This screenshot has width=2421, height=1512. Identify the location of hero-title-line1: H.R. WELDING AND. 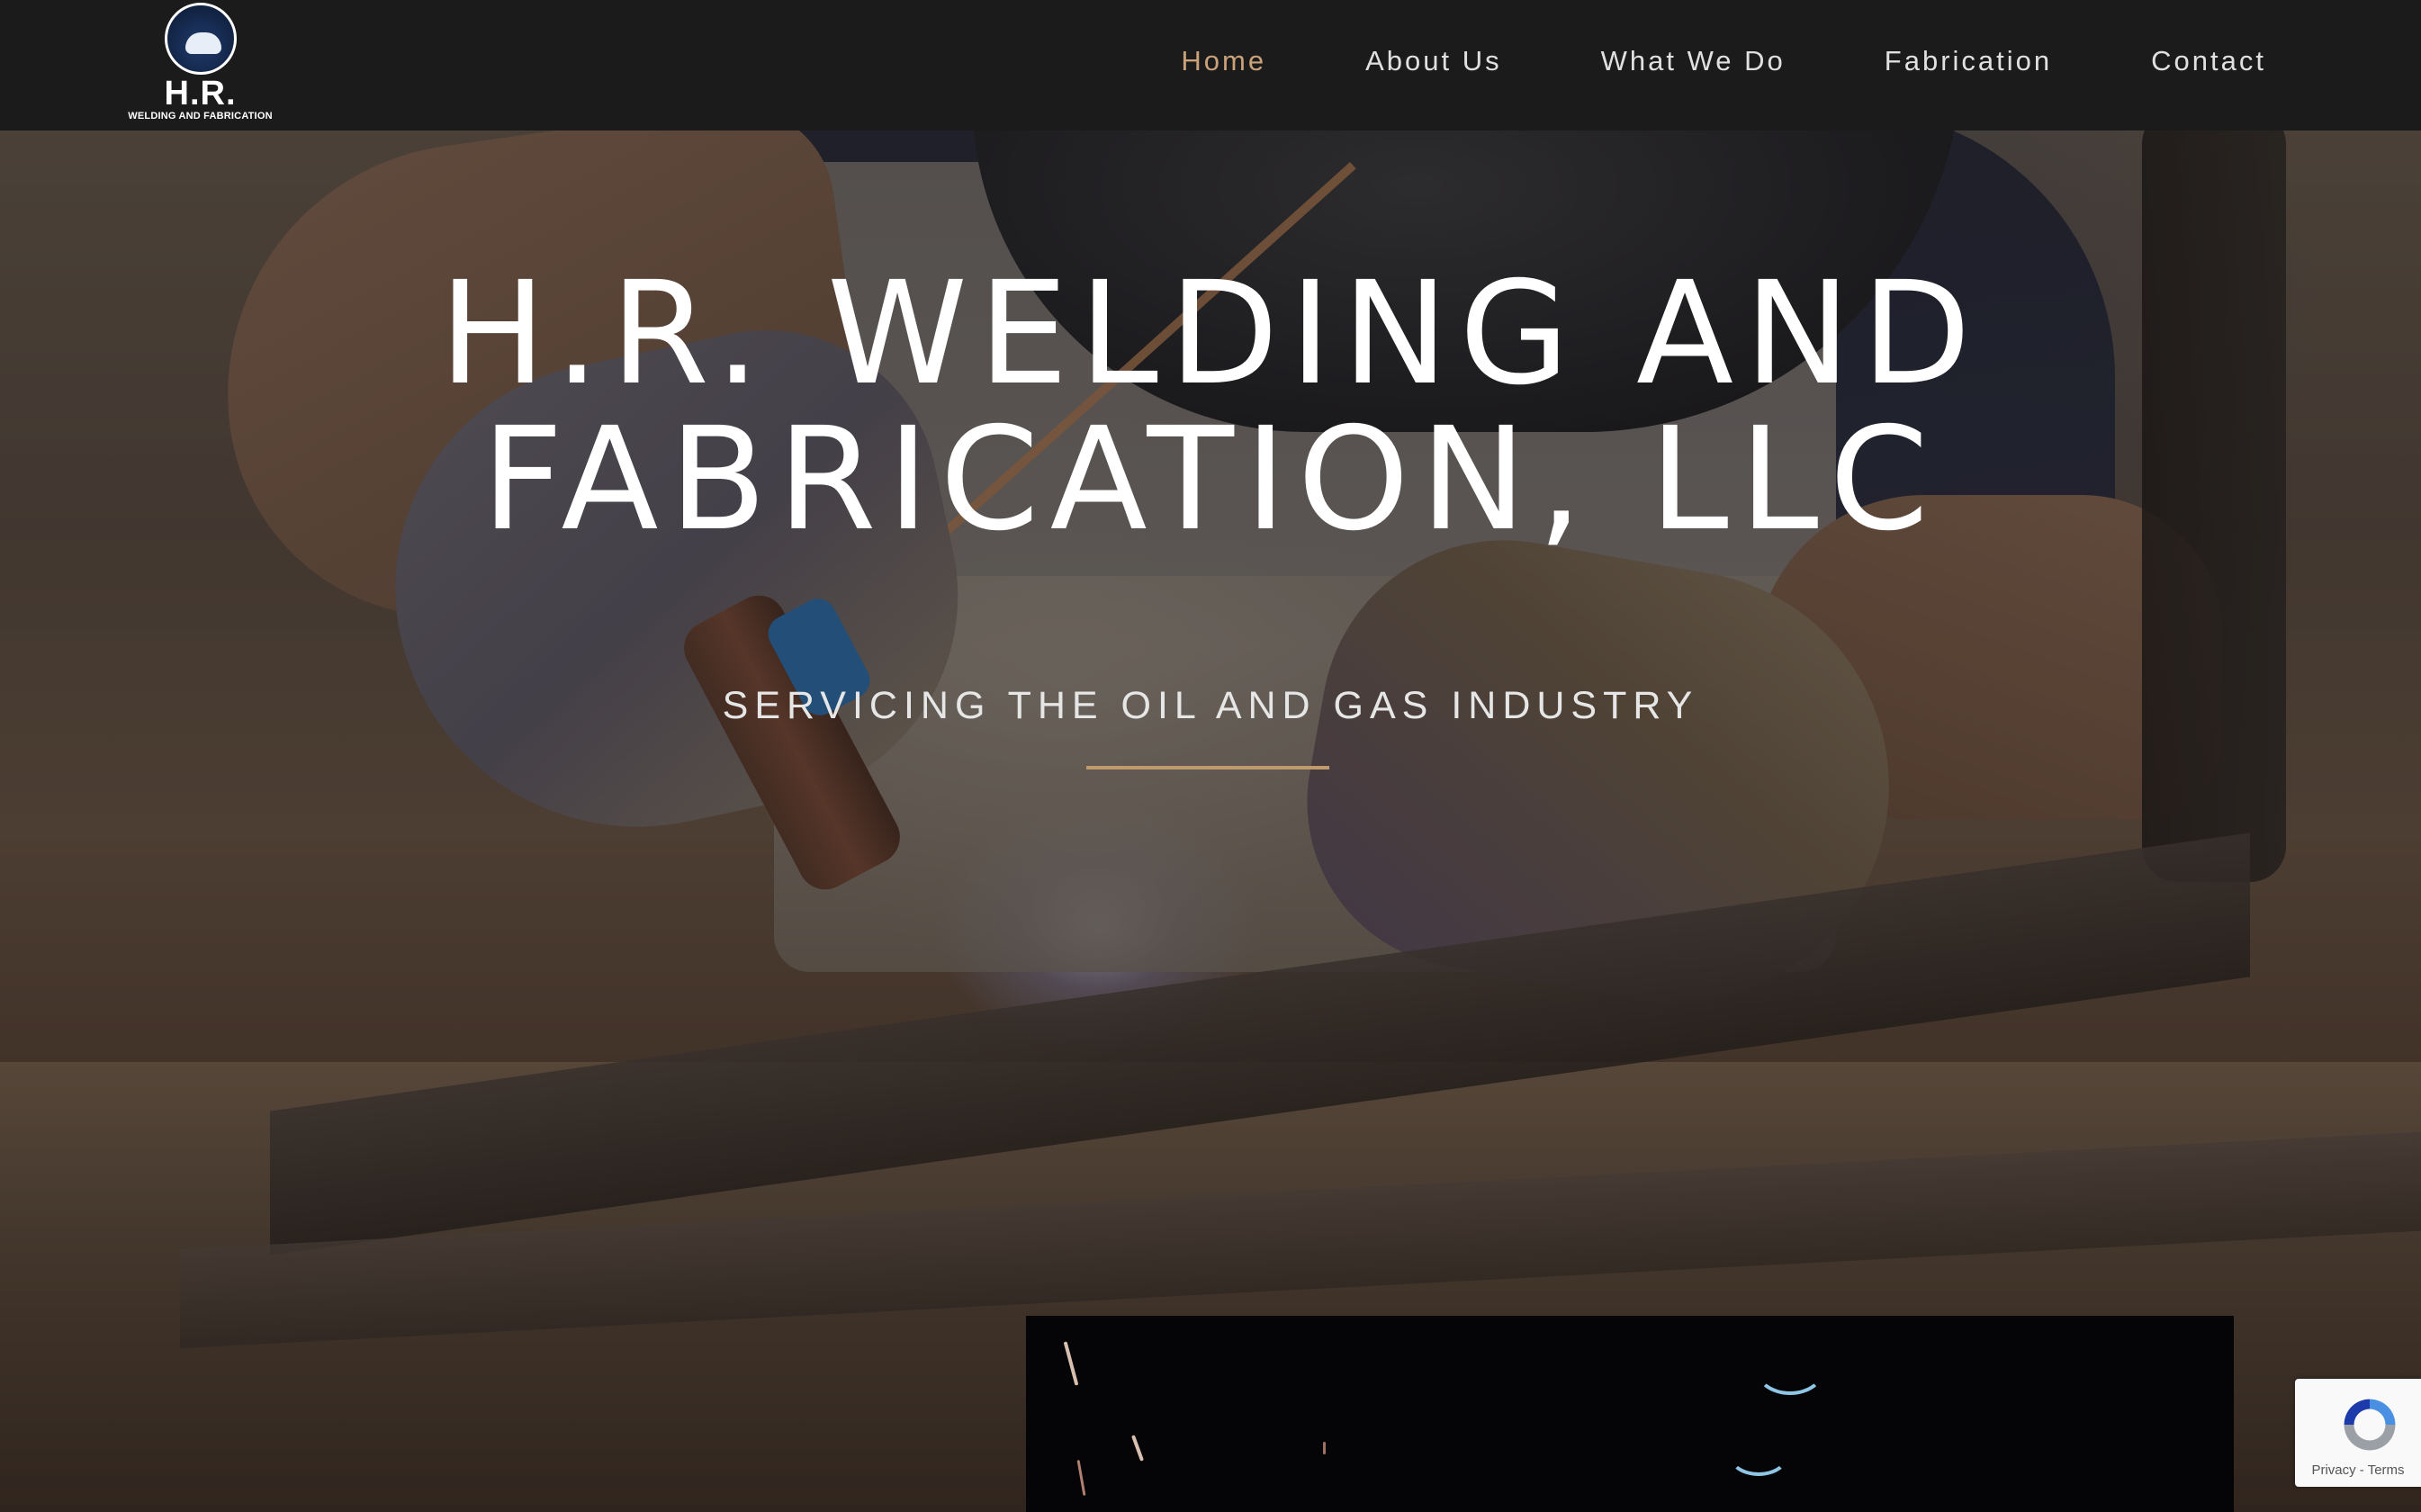
(1210, 334).